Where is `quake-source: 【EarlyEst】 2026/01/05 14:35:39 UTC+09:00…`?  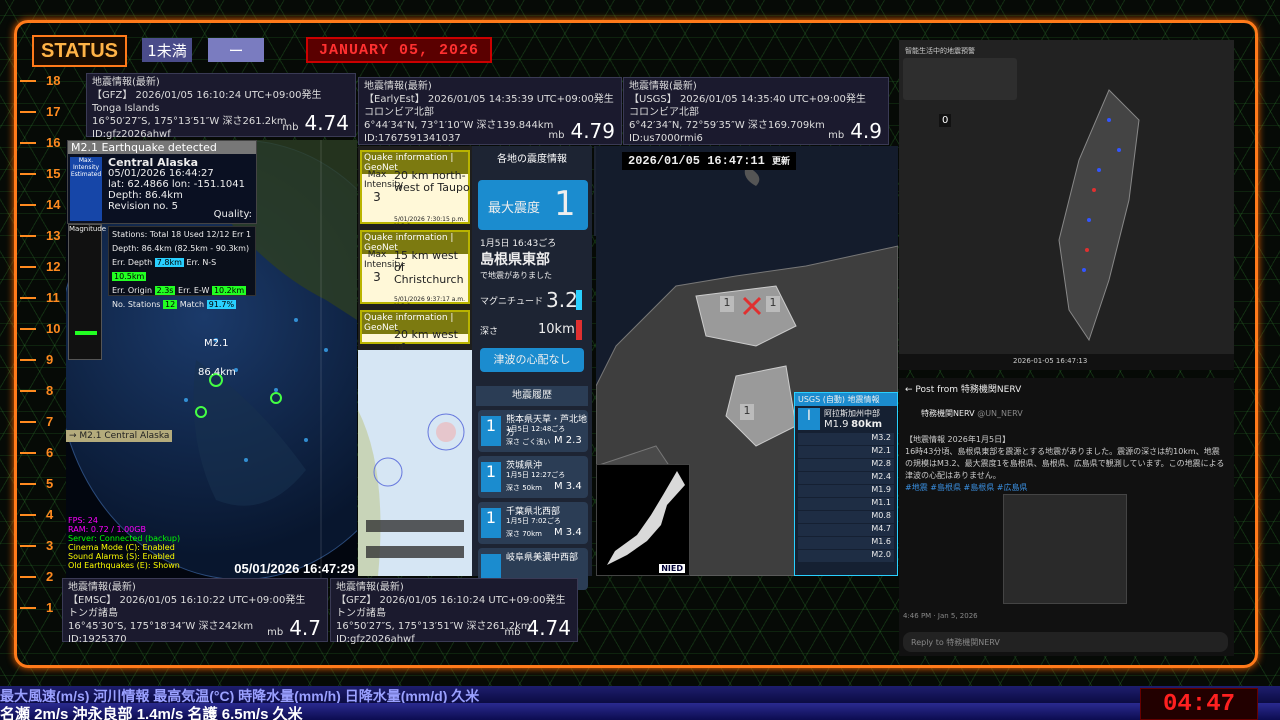 quake-source: 【EarlyEst】 2026/01/05 14:35:39 UTC+09:00… is located at coordinates (489, 99).